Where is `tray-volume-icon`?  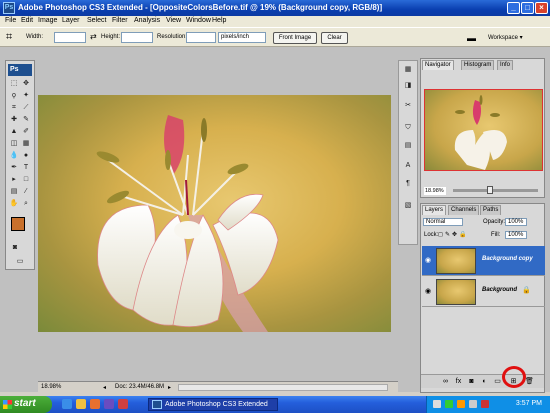
tray-volume-icon is located at coordinates (473, 404).